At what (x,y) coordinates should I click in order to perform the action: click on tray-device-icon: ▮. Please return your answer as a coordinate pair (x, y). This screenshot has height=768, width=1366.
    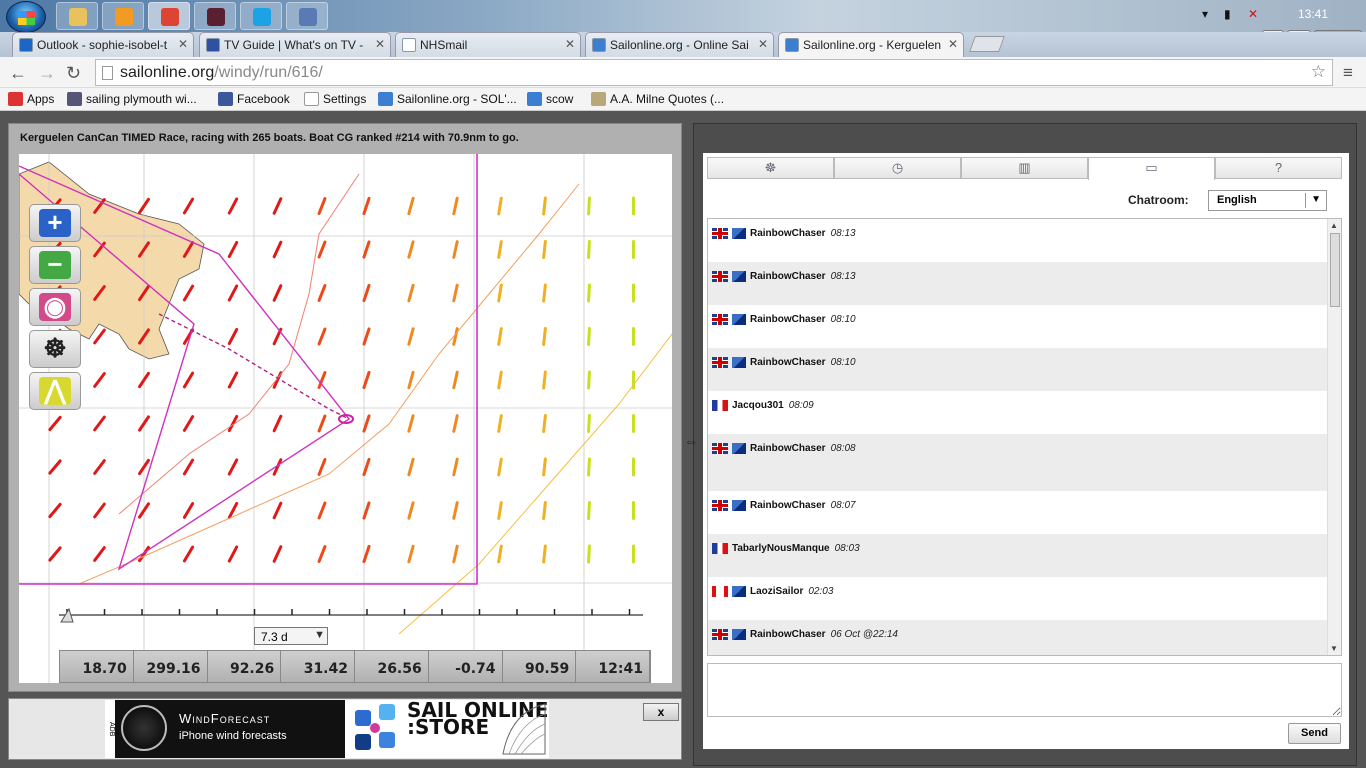
    Looking at the image, I should click on (1227, 14).